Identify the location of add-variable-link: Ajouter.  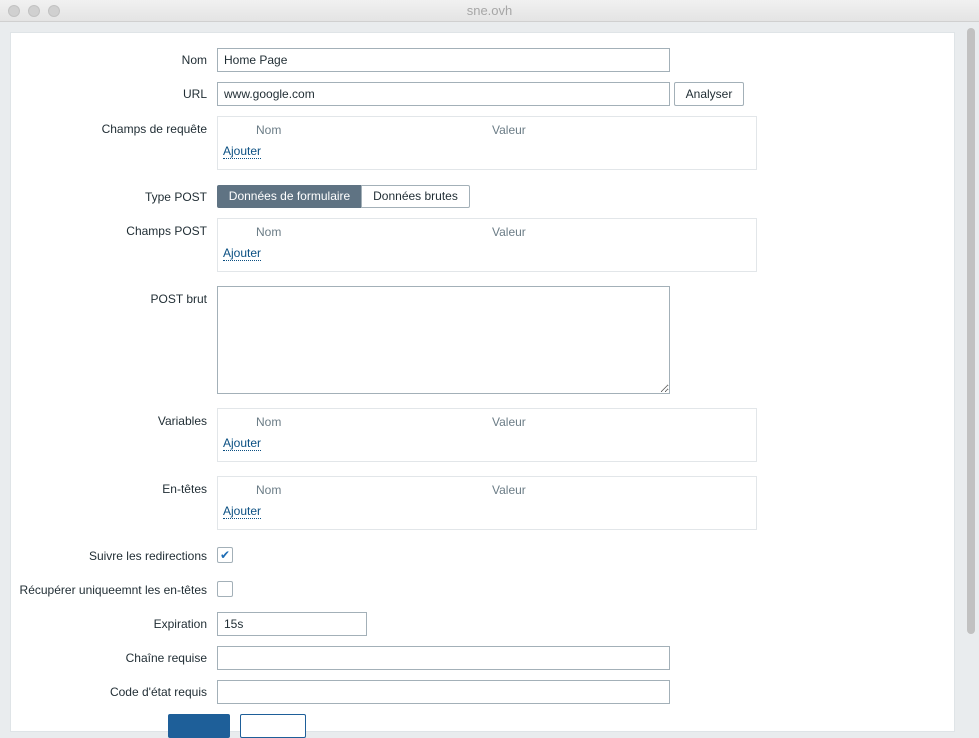
(242, 444).